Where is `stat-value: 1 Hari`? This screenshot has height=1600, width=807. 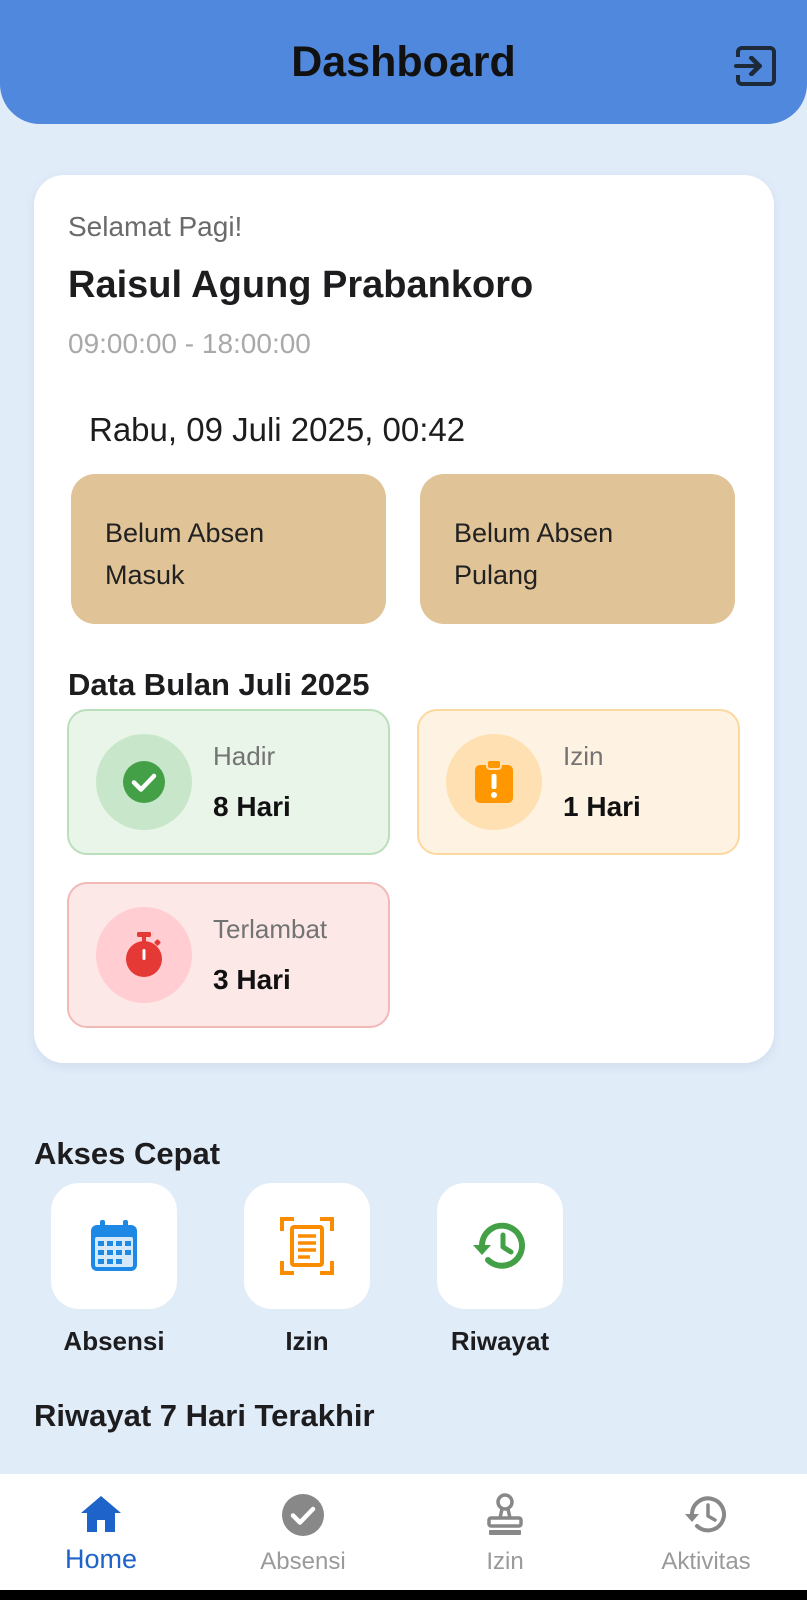
stat-value: 1 Hari is located at coordinates (602, 806).